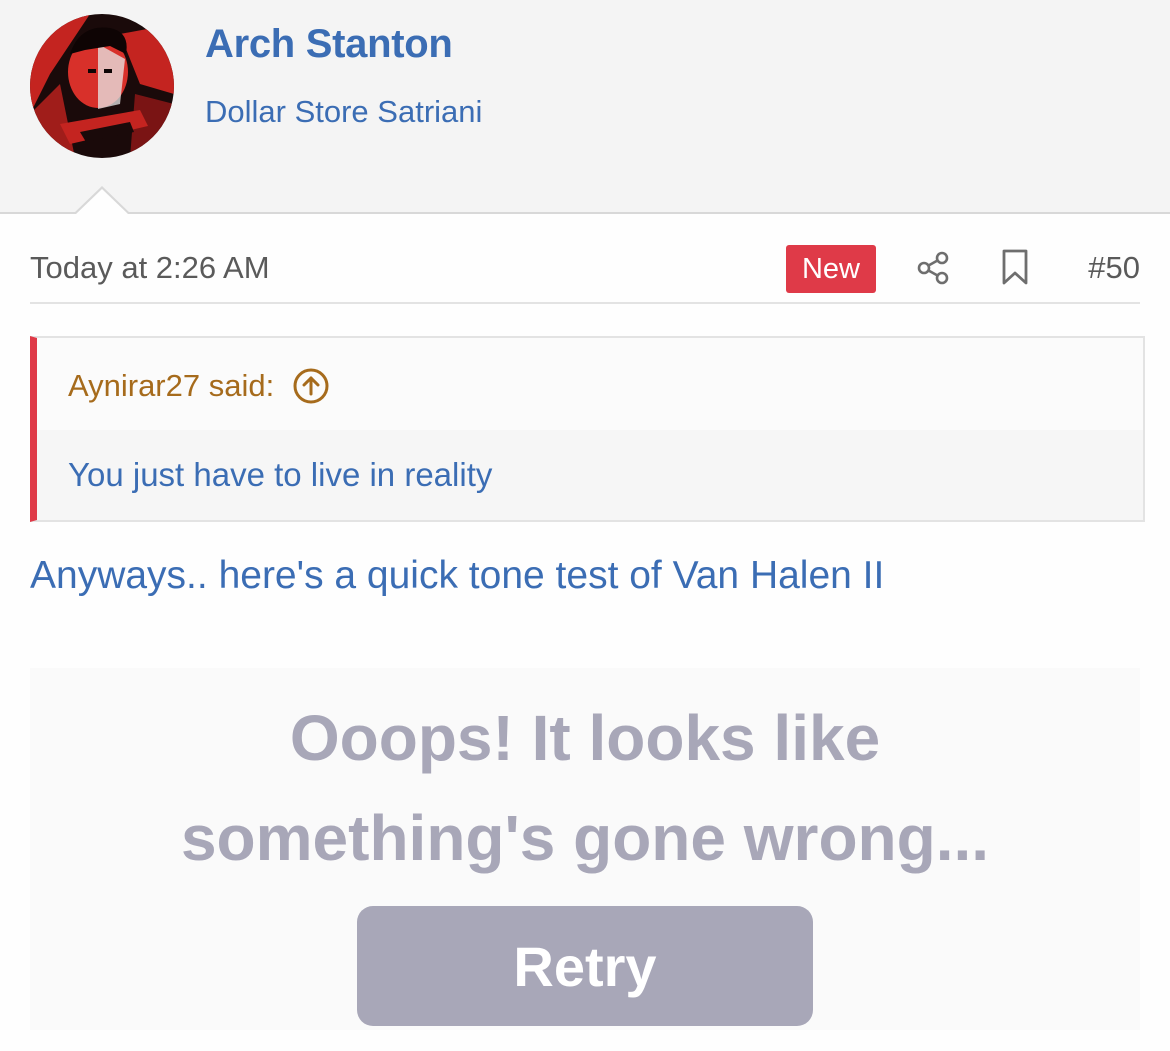 This screenshot has width=1170, height=1051. I want to click on error-line-1: Ooops! It looks like, so click(585, 738).